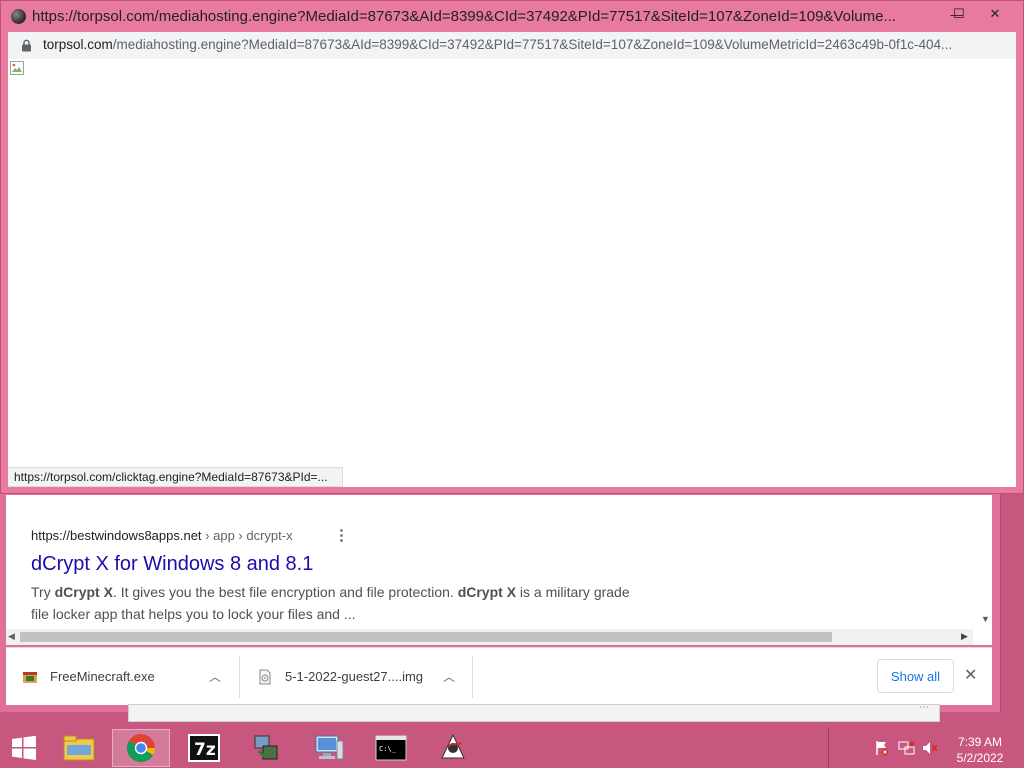 The width and height of the screenshot is (1024, 768). I want to click on maximize-button: ☐, so click(959, 14).